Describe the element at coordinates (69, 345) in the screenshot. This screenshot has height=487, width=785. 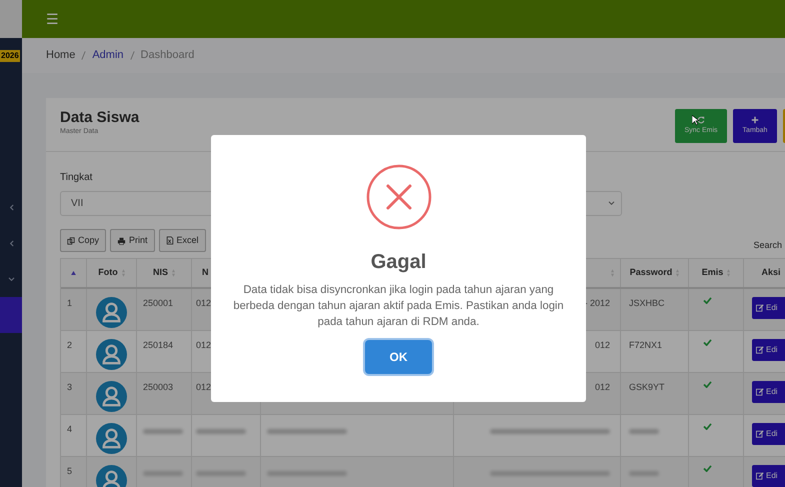
I see `table-cell: 2` at that location.